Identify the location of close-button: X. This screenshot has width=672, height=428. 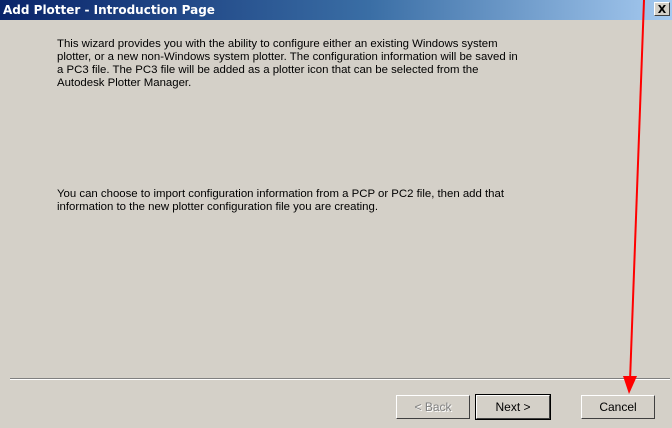
(662, 9).